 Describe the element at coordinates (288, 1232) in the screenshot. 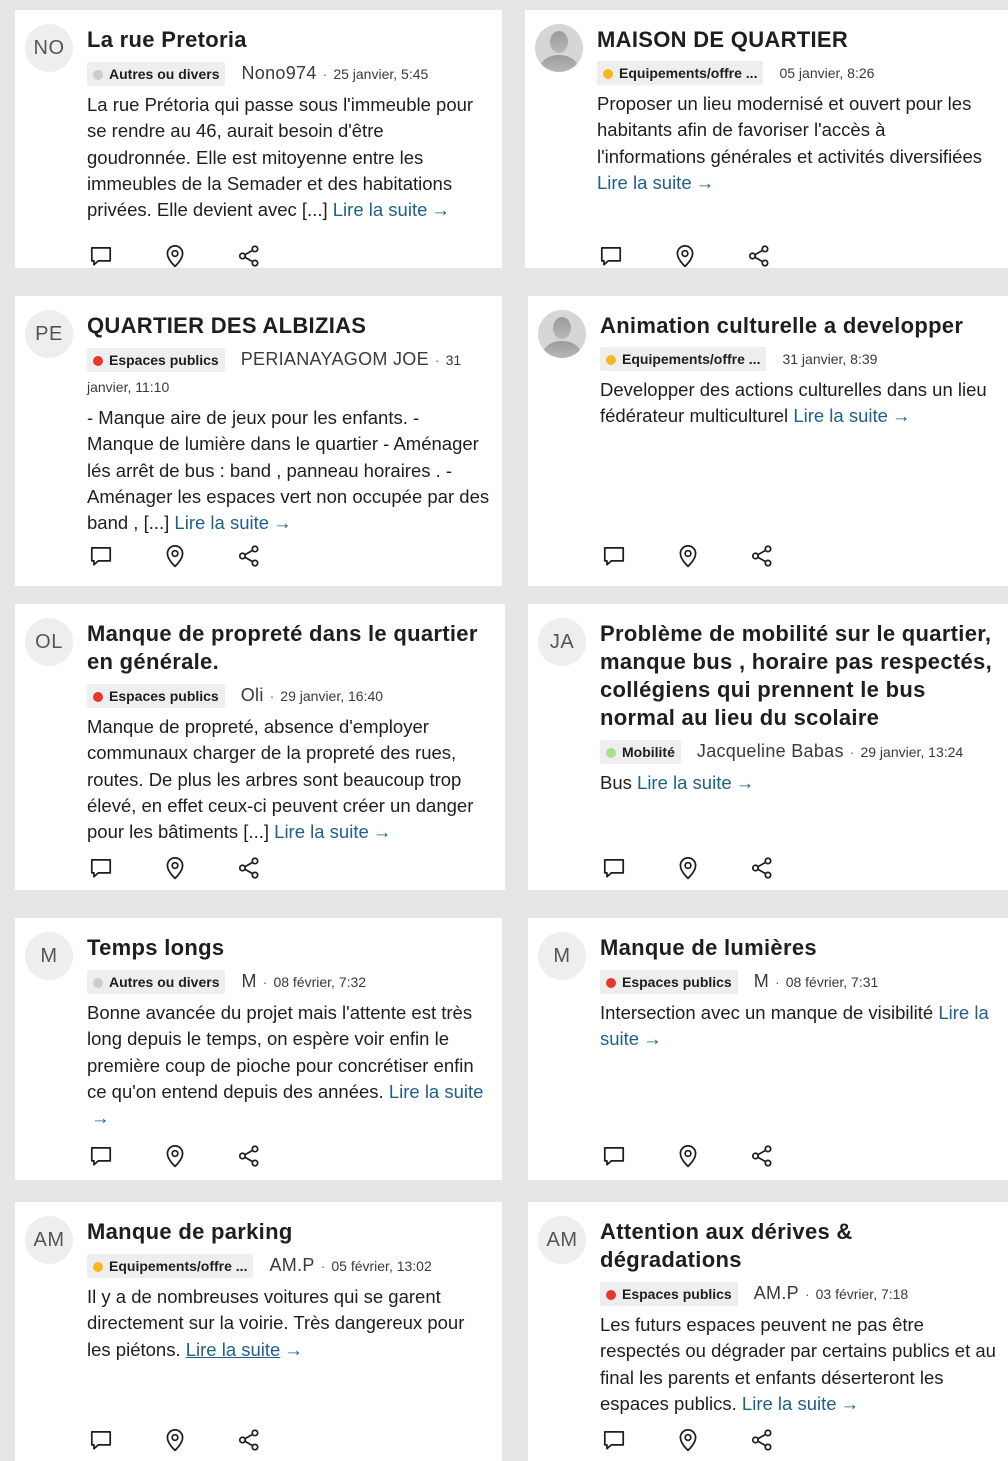

I see `proposal-title: Manque de parking` at that location.